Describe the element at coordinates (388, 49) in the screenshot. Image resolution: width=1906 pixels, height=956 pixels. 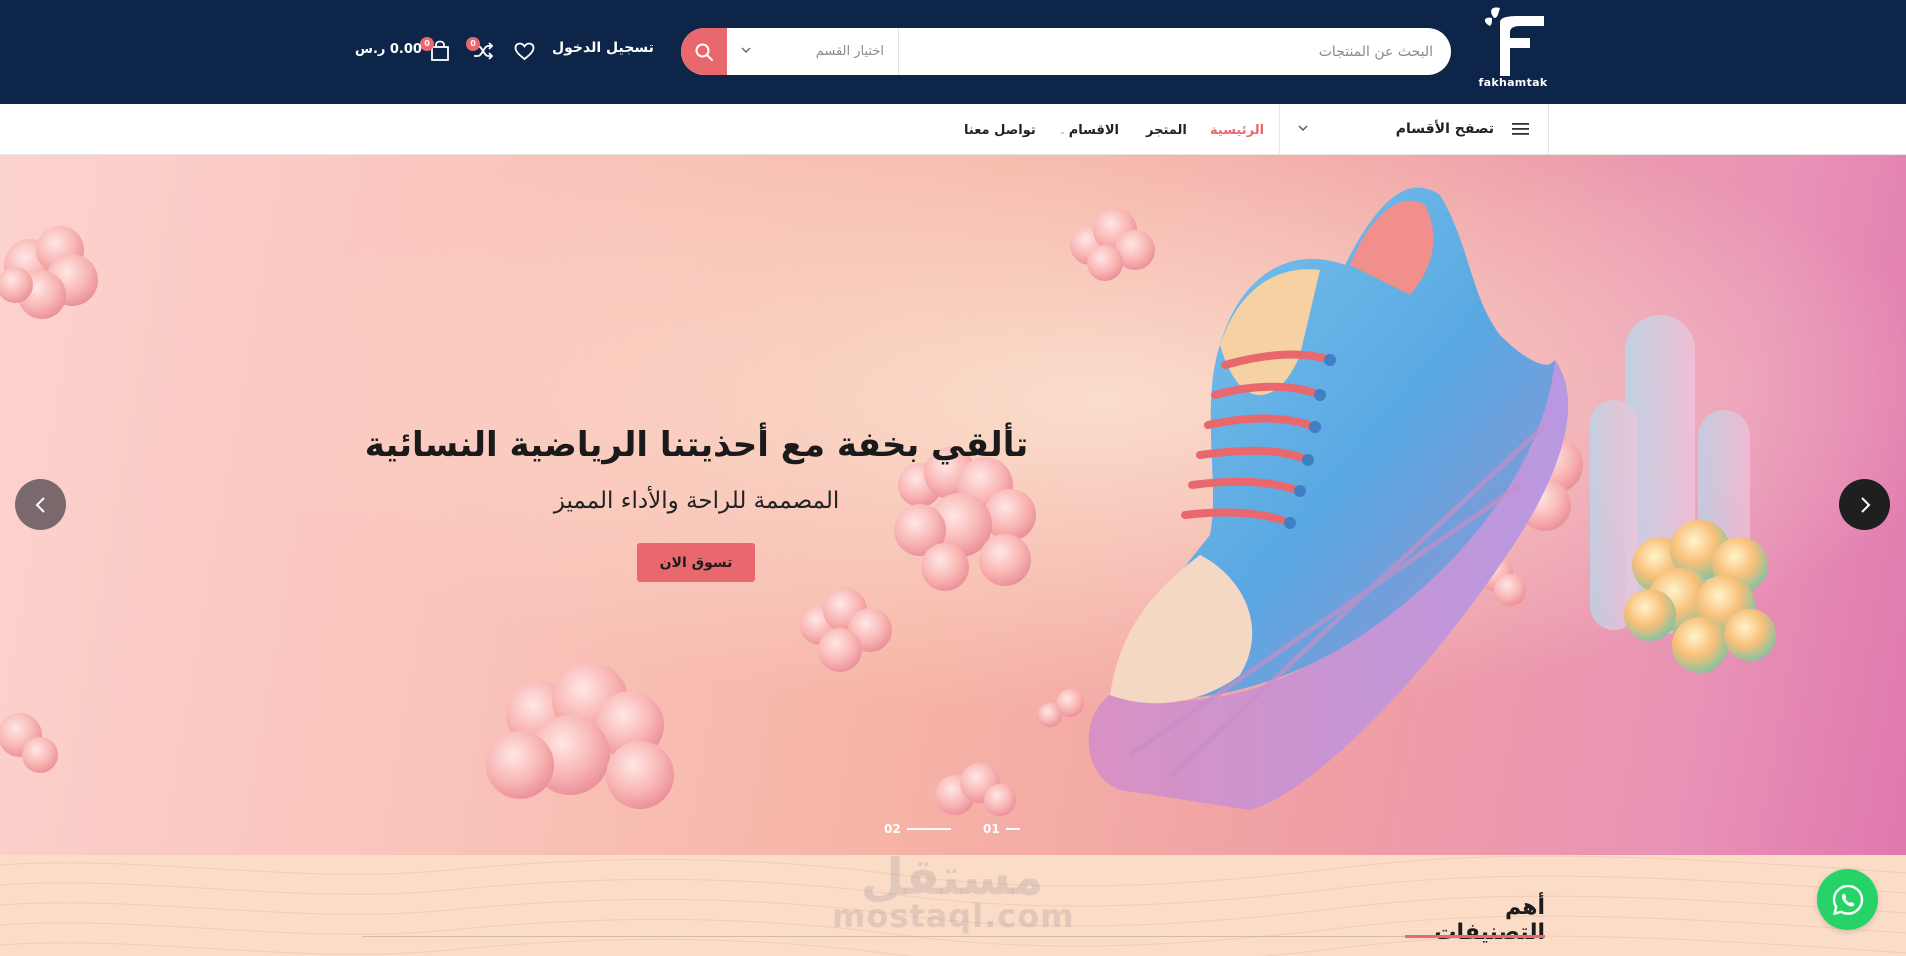
I see `cart-total: 0.00 ر.س` at that location.